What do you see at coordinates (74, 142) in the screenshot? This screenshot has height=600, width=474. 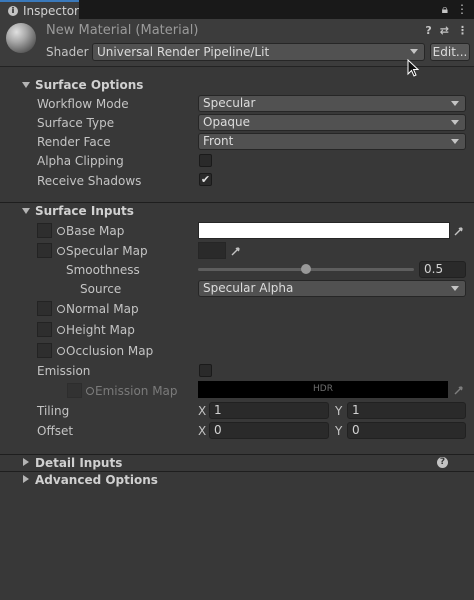 I see `render-face-label: Render Face` at bounding box center [74, 142].